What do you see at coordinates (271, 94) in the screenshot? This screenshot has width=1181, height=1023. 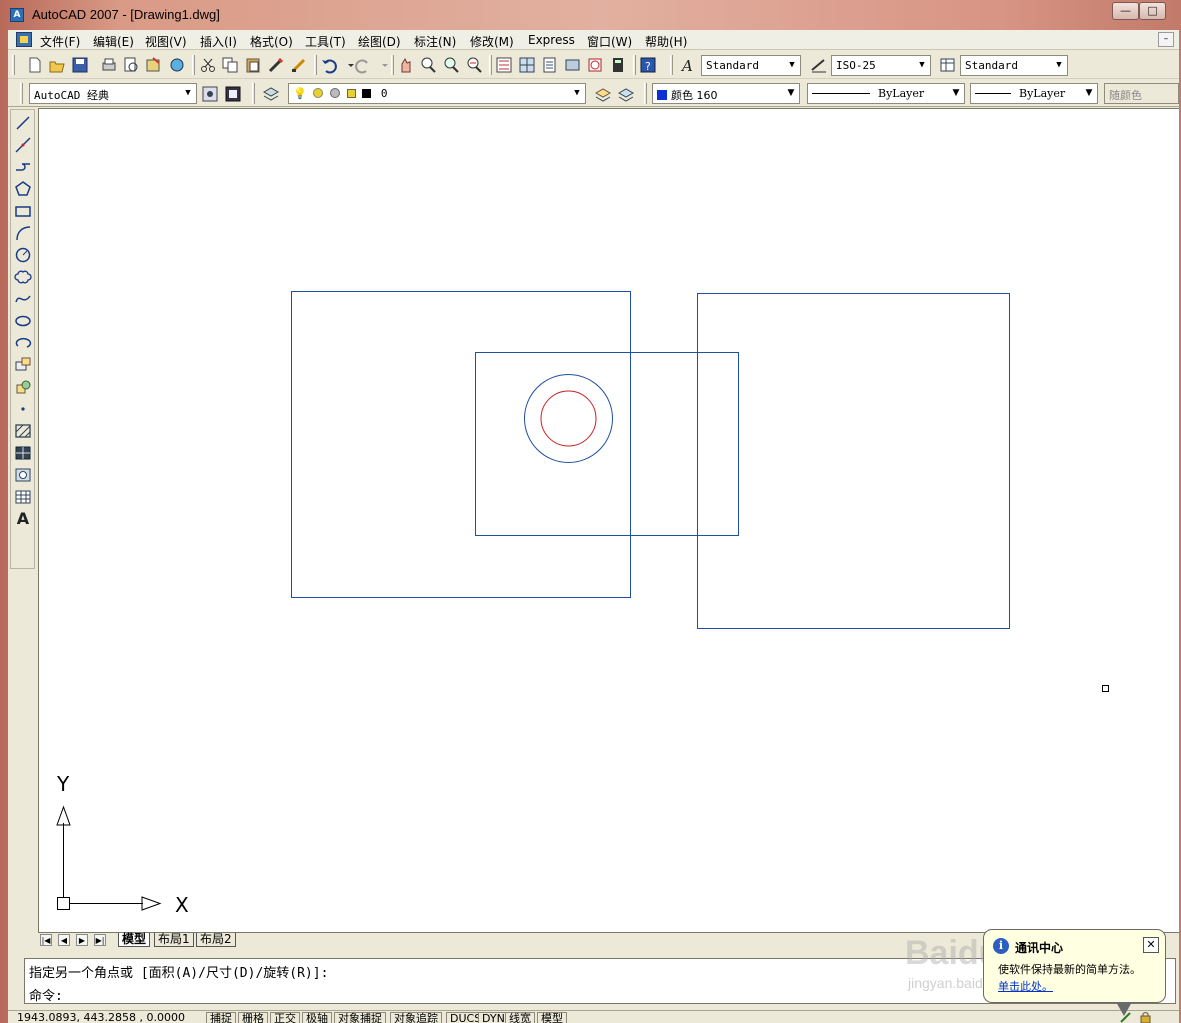 I see `layer-properties-icon` at bounding box center [271, 94].